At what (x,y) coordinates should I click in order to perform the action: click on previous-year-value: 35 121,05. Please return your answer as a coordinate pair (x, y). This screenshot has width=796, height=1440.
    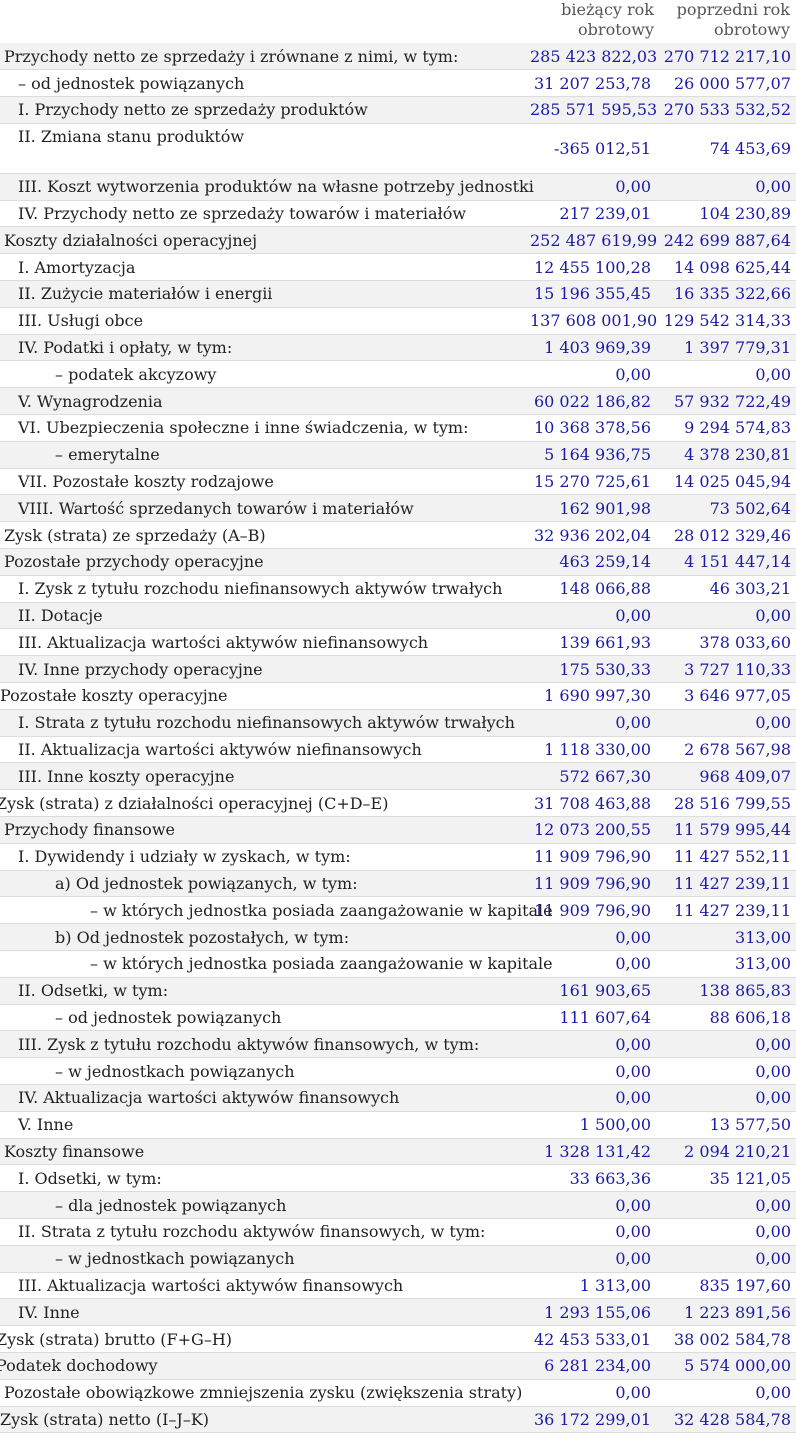
    Looking at the image, I should click on (726, 1178).